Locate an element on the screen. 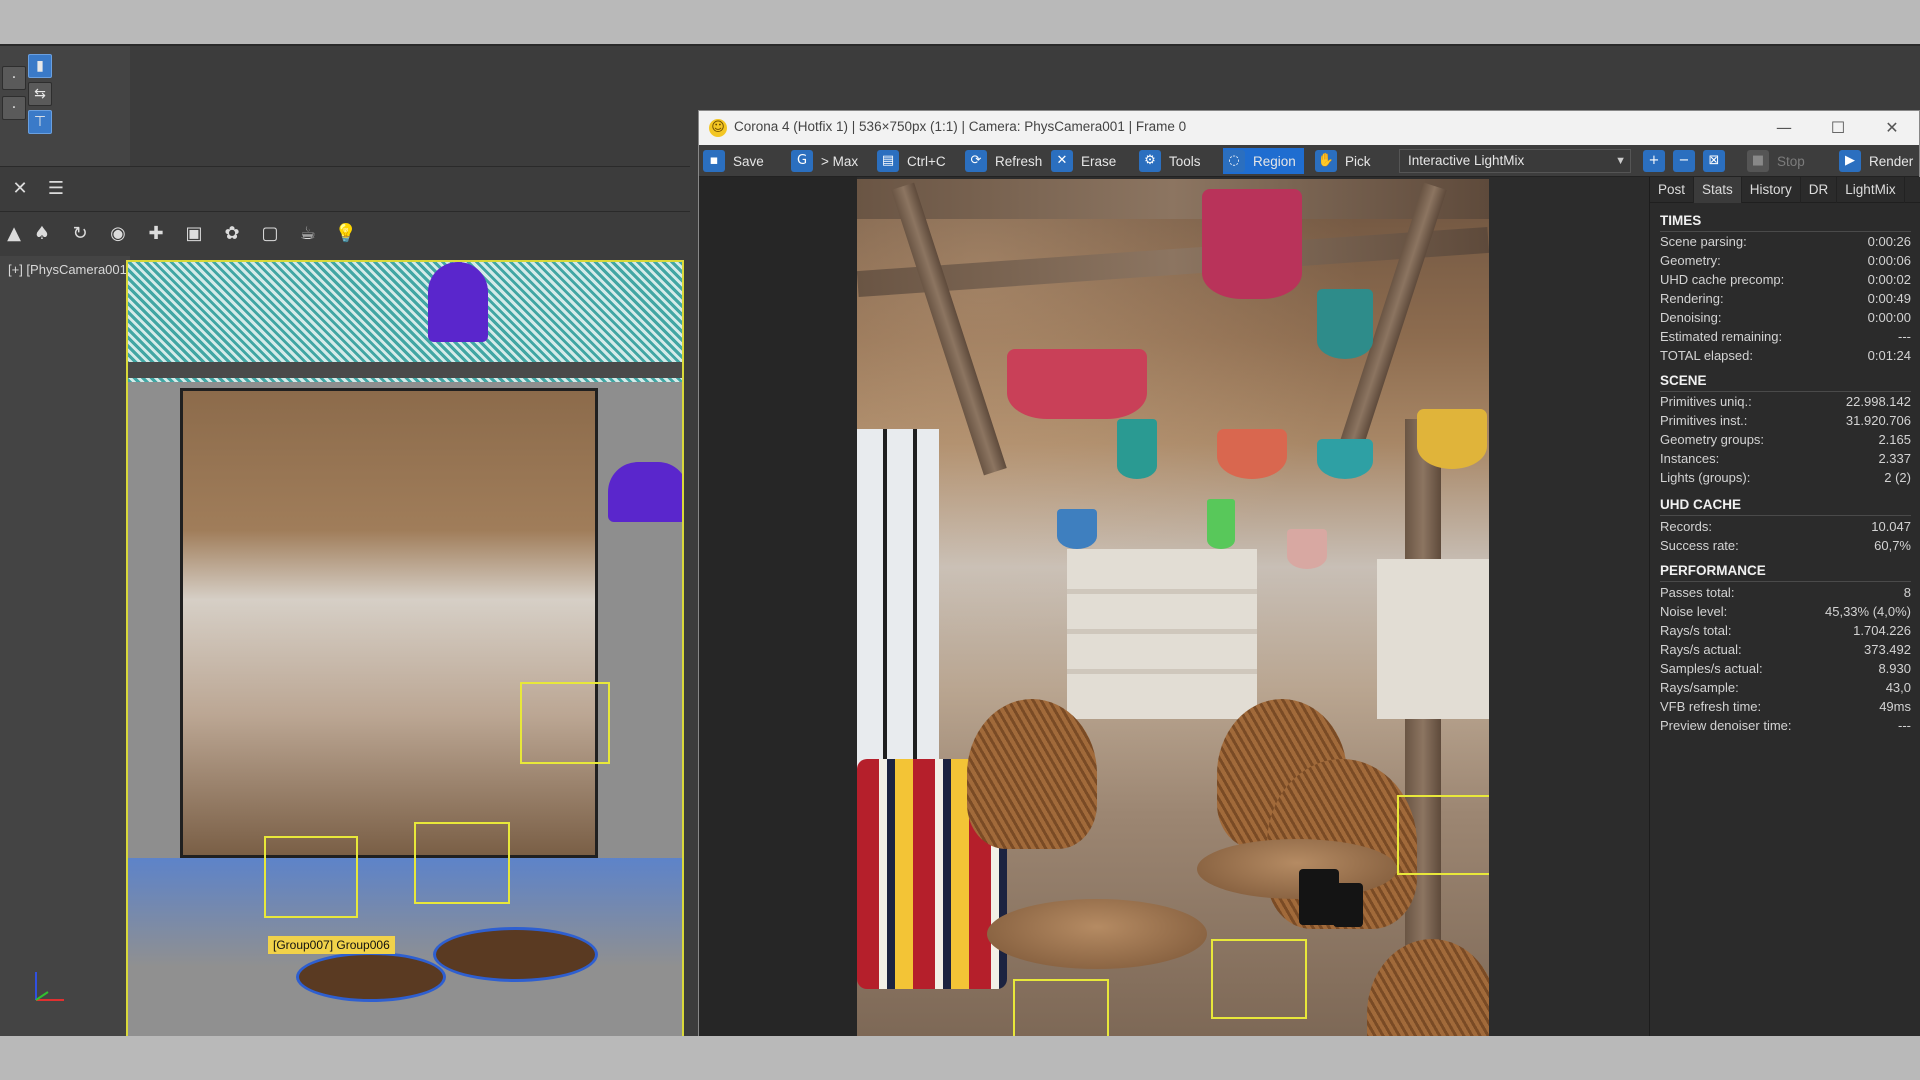 The image size is (1920, 1080). gear-icon: ⚙ is located at coordinates (1150, 161).